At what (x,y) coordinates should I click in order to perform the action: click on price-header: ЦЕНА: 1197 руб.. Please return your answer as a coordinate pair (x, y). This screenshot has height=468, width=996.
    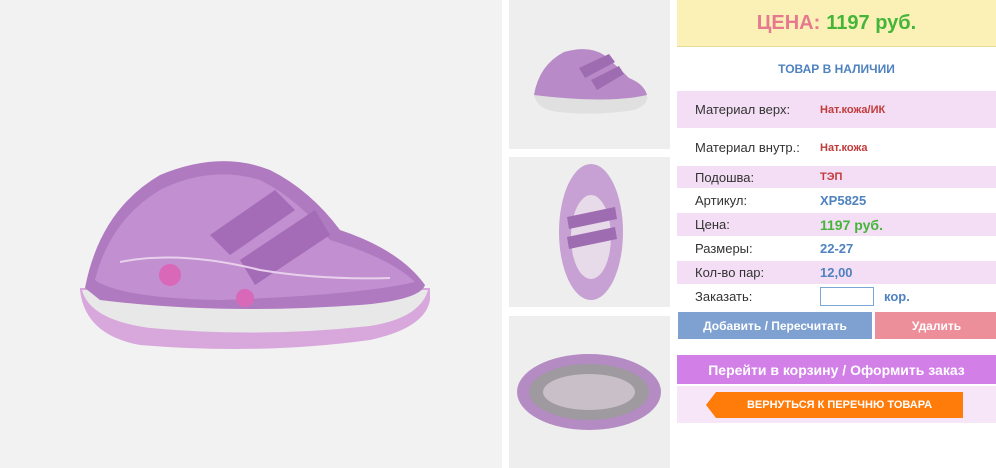
    Looking at the image, I should click on (836, 23).